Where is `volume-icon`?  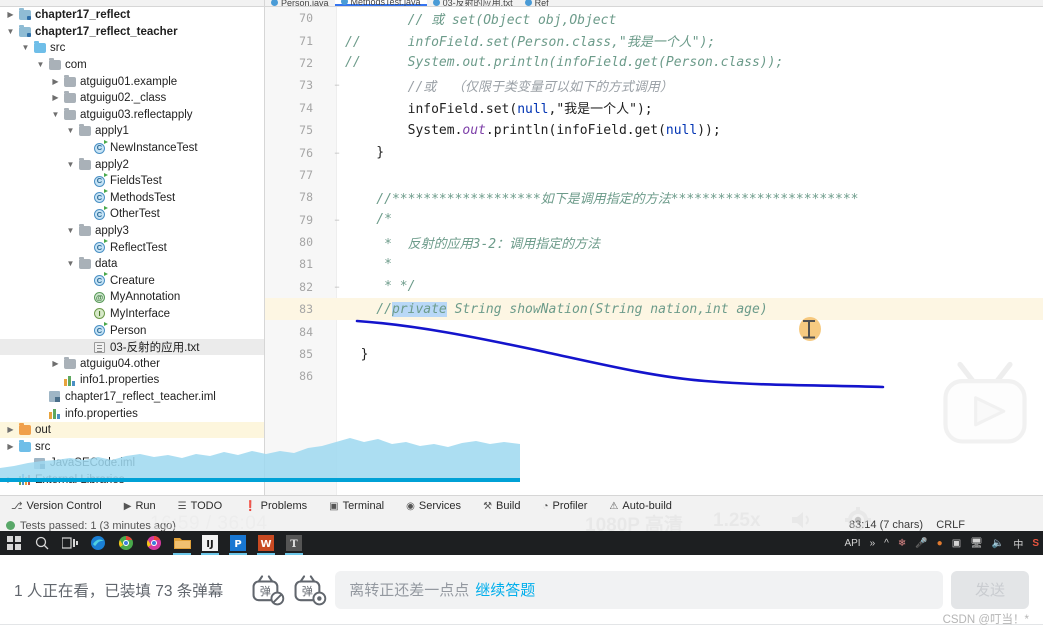
volume-icon is located at coordinates (801, 520).